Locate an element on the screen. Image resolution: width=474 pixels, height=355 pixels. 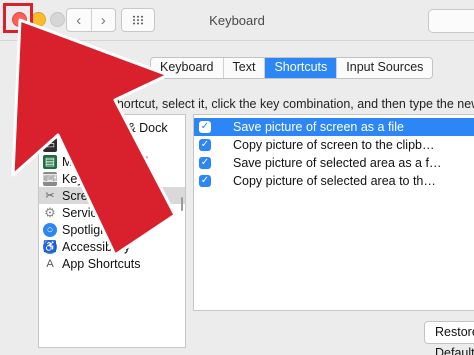
category-label: App Shortcuts is located at coordinates (101, 263).